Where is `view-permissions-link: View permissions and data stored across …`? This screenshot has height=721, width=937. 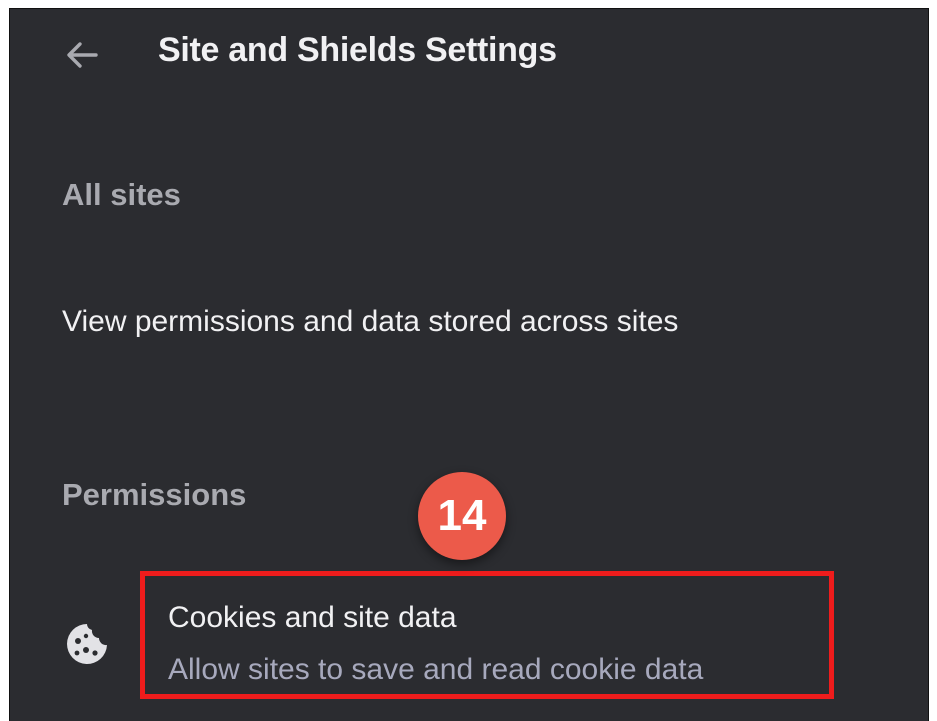
view-permissions-link: View permissions and data stored across … is located at coordinates (370, 322).